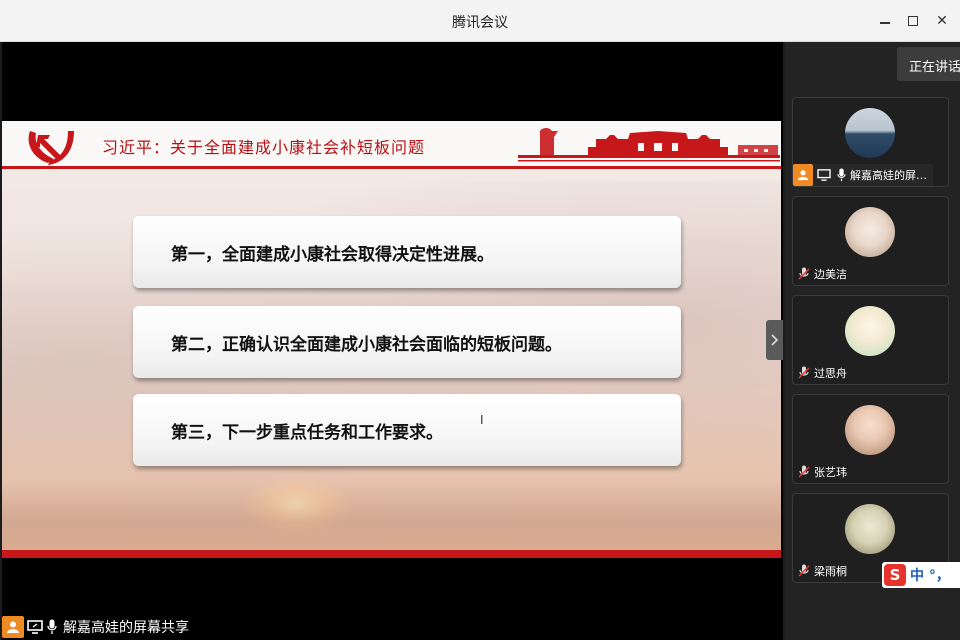 The image size is (960, 640). I want to click on party-emblem-icon, so click(51, 148).